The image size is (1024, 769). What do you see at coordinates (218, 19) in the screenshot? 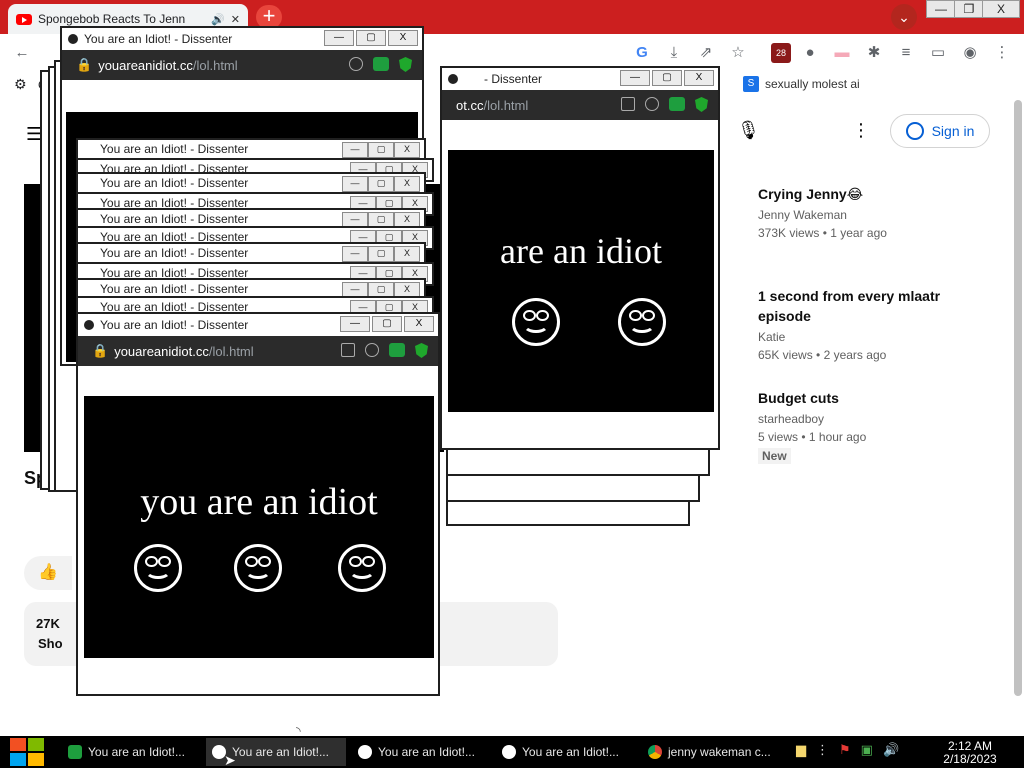
I see `speaker-icon: 🔊` at bounding box center [218, 19].